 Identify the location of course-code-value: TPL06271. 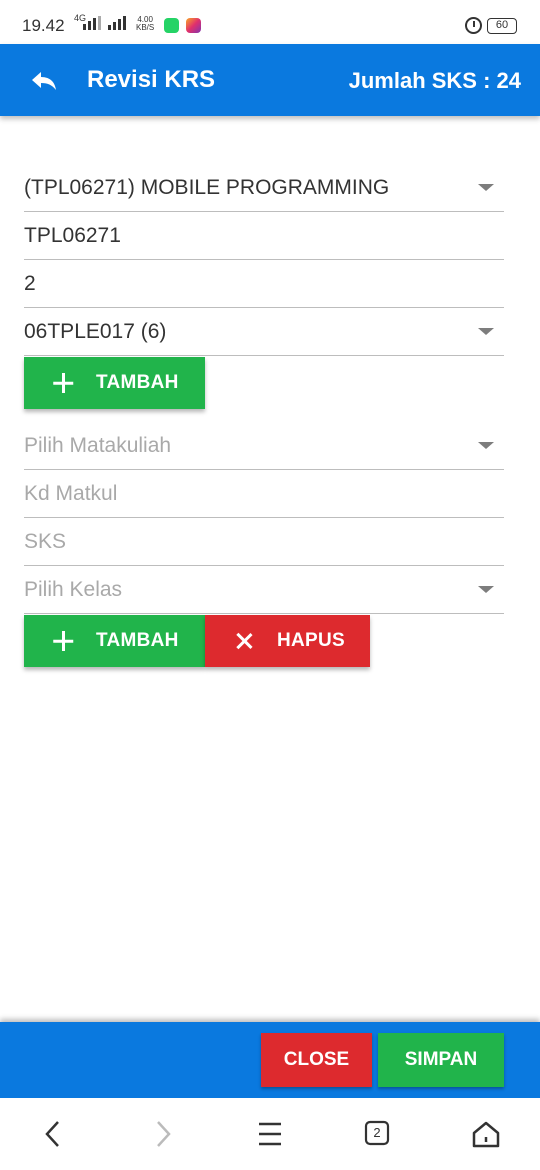
(72, 235).